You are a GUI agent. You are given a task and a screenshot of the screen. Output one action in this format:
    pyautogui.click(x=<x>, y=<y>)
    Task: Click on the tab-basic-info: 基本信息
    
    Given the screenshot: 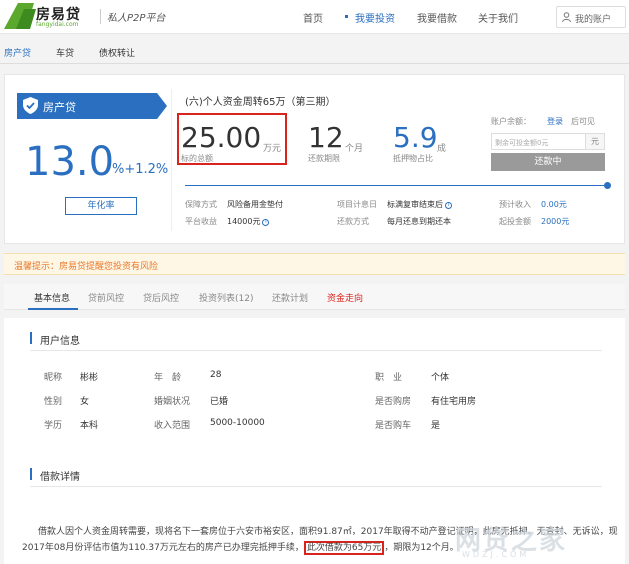 What is the action you would take?
    pyautogui.click(x=52, y=297)
    